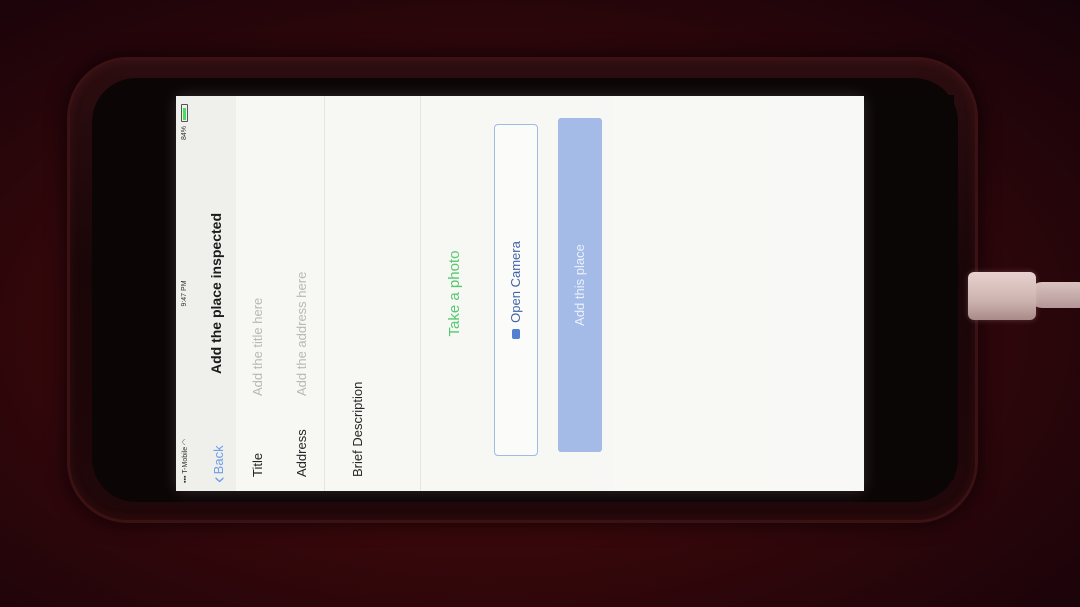  What do you see at coordinates (301, 334) in the screenshot?
I see `address-input: Add the address here` at bounding box center [301, 334].